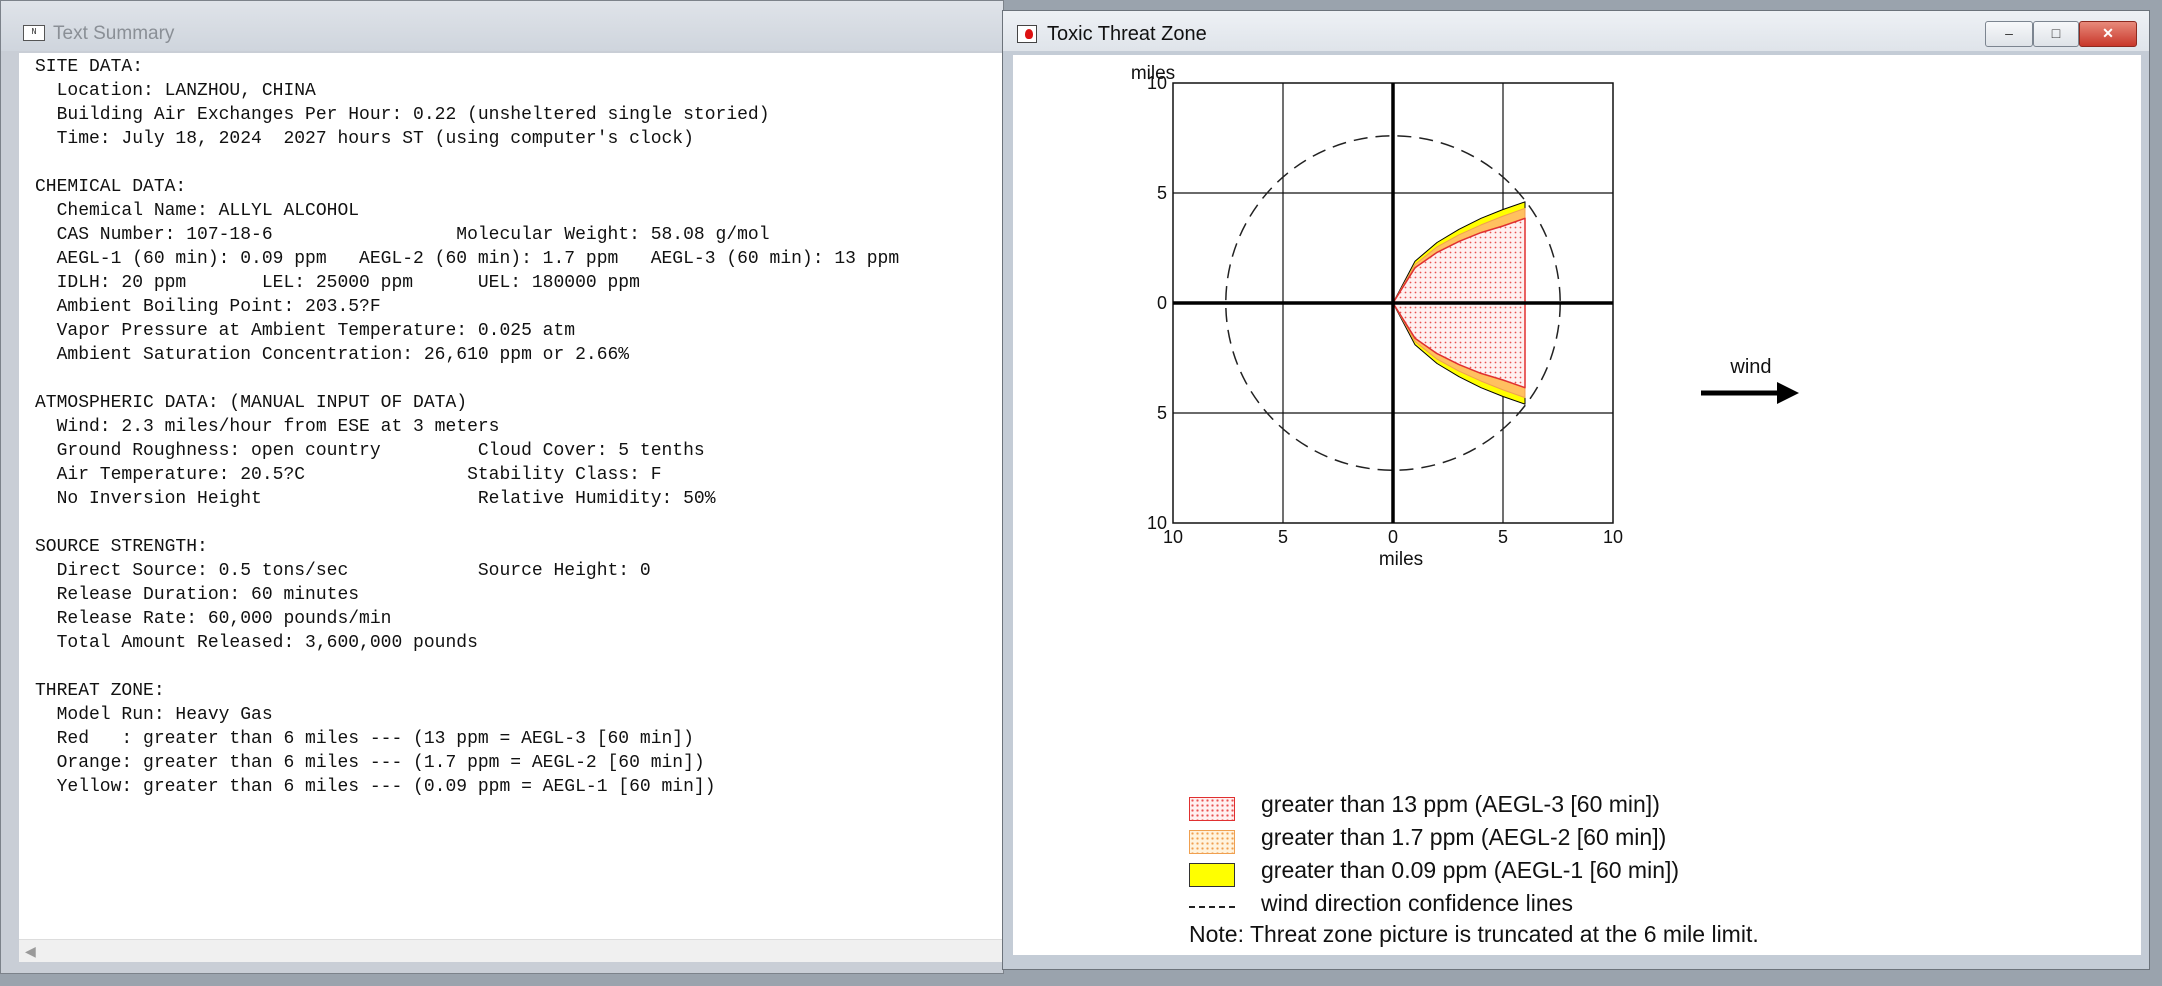 This screenshot has height=986, width=2162. Describe the element at coordinates (1401, 559) in the screenshot. I see `x-axis-label: miles` at that location.